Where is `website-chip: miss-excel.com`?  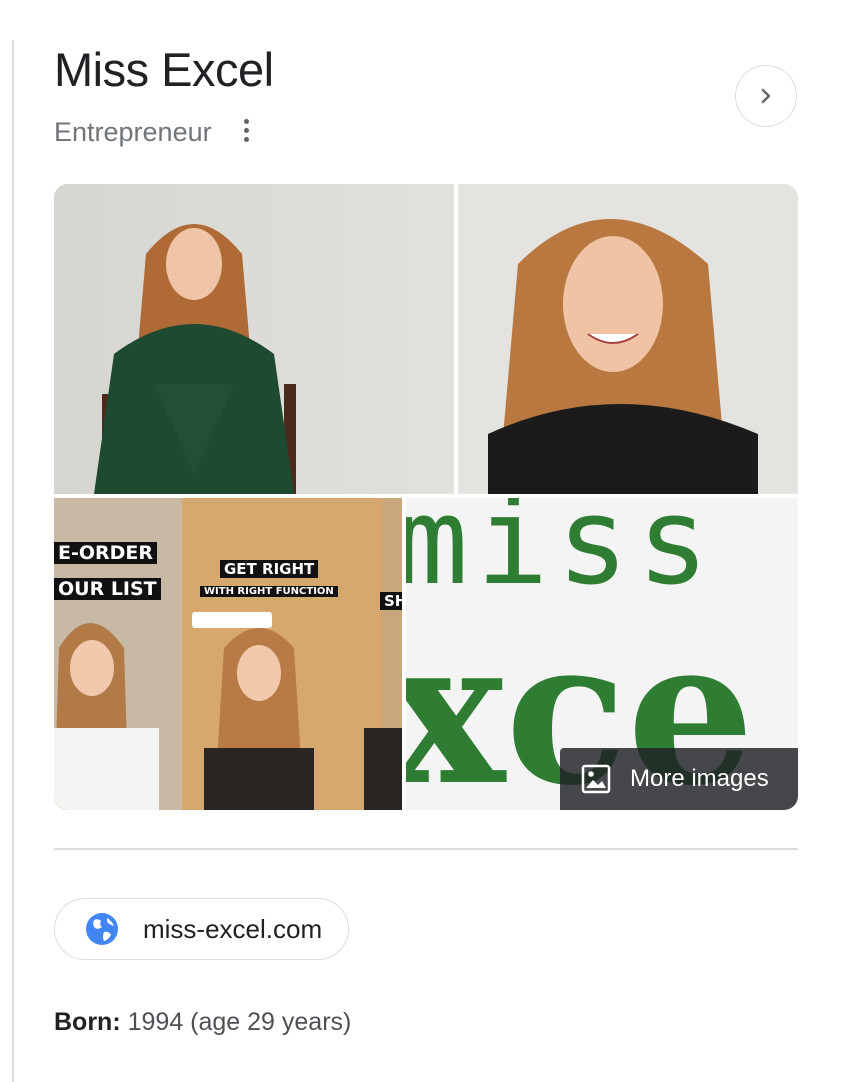
website-chip: miss-excel.com is located at coordinates (202, 929).